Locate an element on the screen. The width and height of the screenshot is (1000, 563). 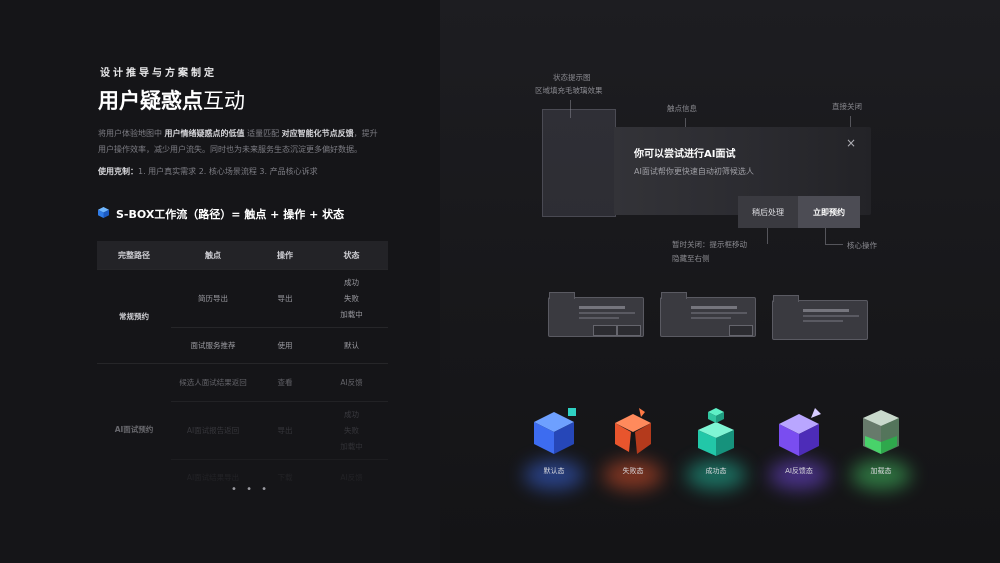
desc-line-2: 用户操作效率，减少用户流失。同时也为未来服务生态沉淀更多偏好数据。 is located at coordinates (230, 149).